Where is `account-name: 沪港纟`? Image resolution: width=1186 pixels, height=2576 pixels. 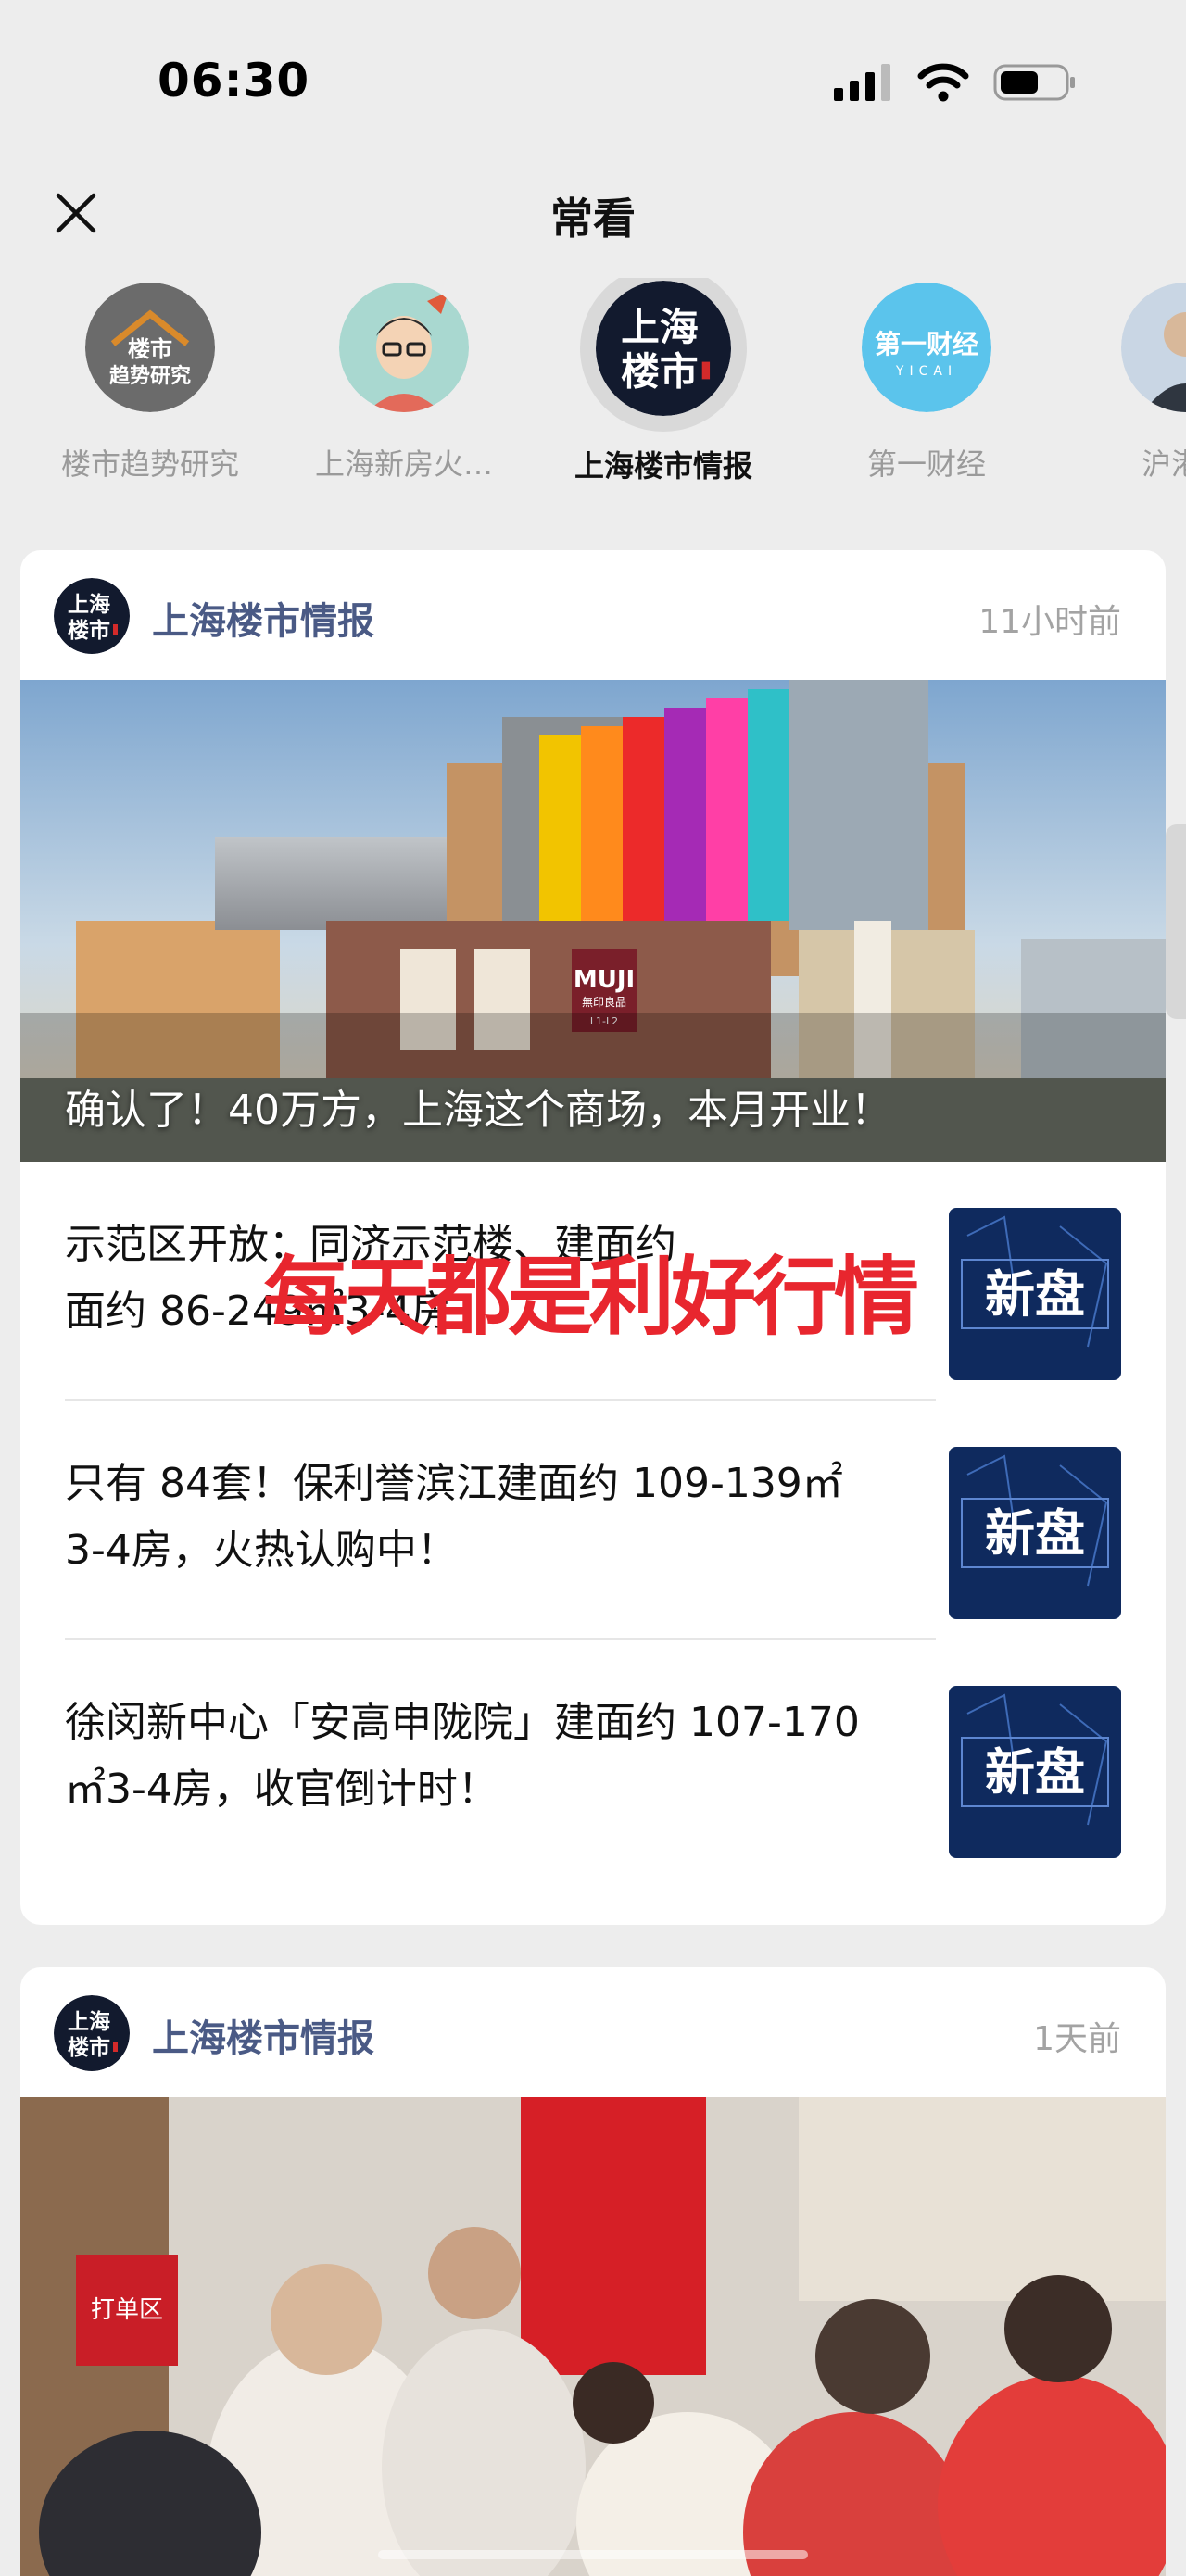
account-name: 沪港纟 is located at coordinates (1163, 464).